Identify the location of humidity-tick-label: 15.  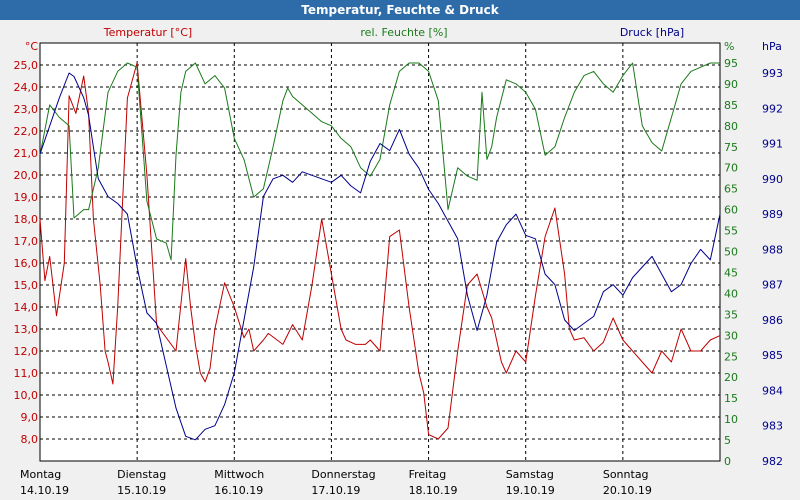
(731, 398).